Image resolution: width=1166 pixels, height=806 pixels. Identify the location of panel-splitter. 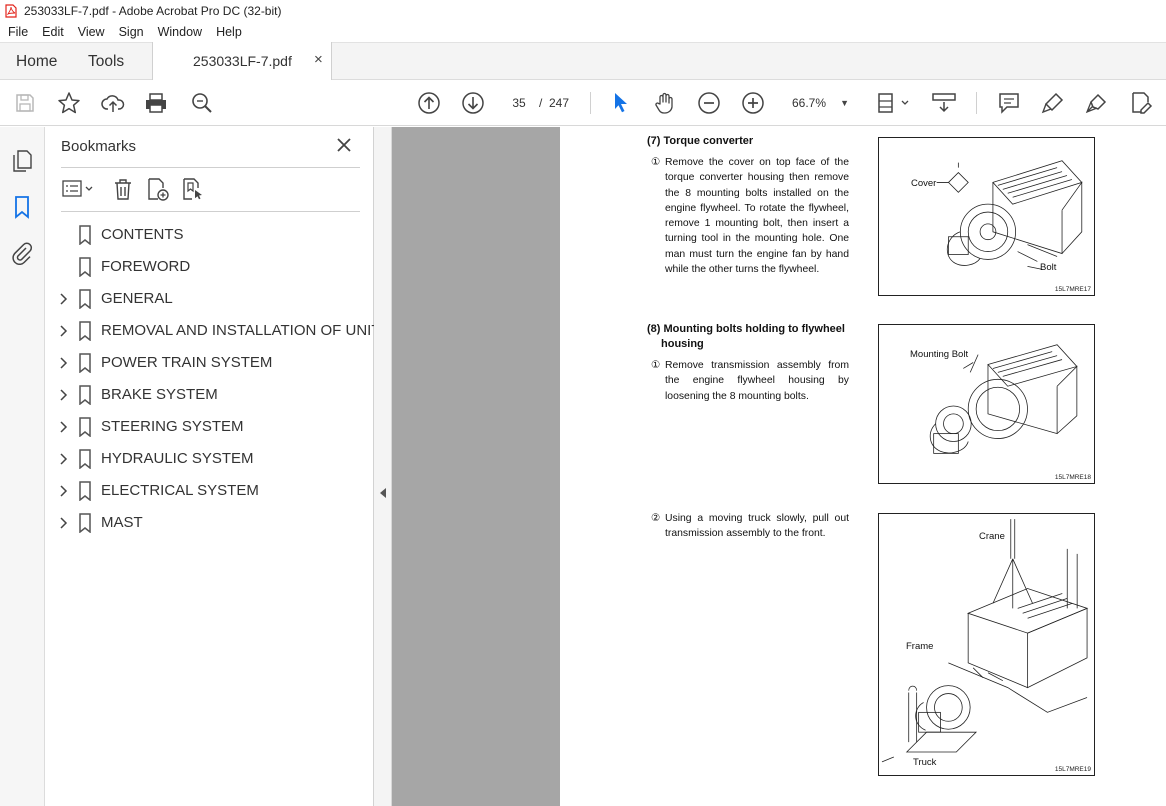
(383, 466).